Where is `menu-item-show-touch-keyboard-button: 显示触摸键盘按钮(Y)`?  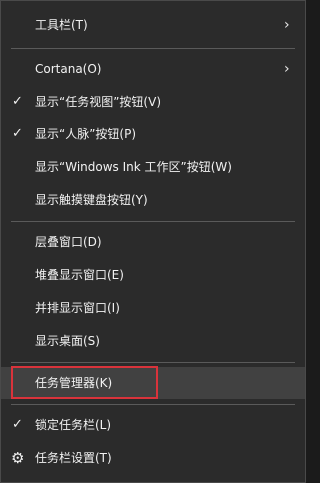 menu-item-show-touch-keyboard-button: 显示触摸键盘按钮(Y) is located at coordinates (153, 200).